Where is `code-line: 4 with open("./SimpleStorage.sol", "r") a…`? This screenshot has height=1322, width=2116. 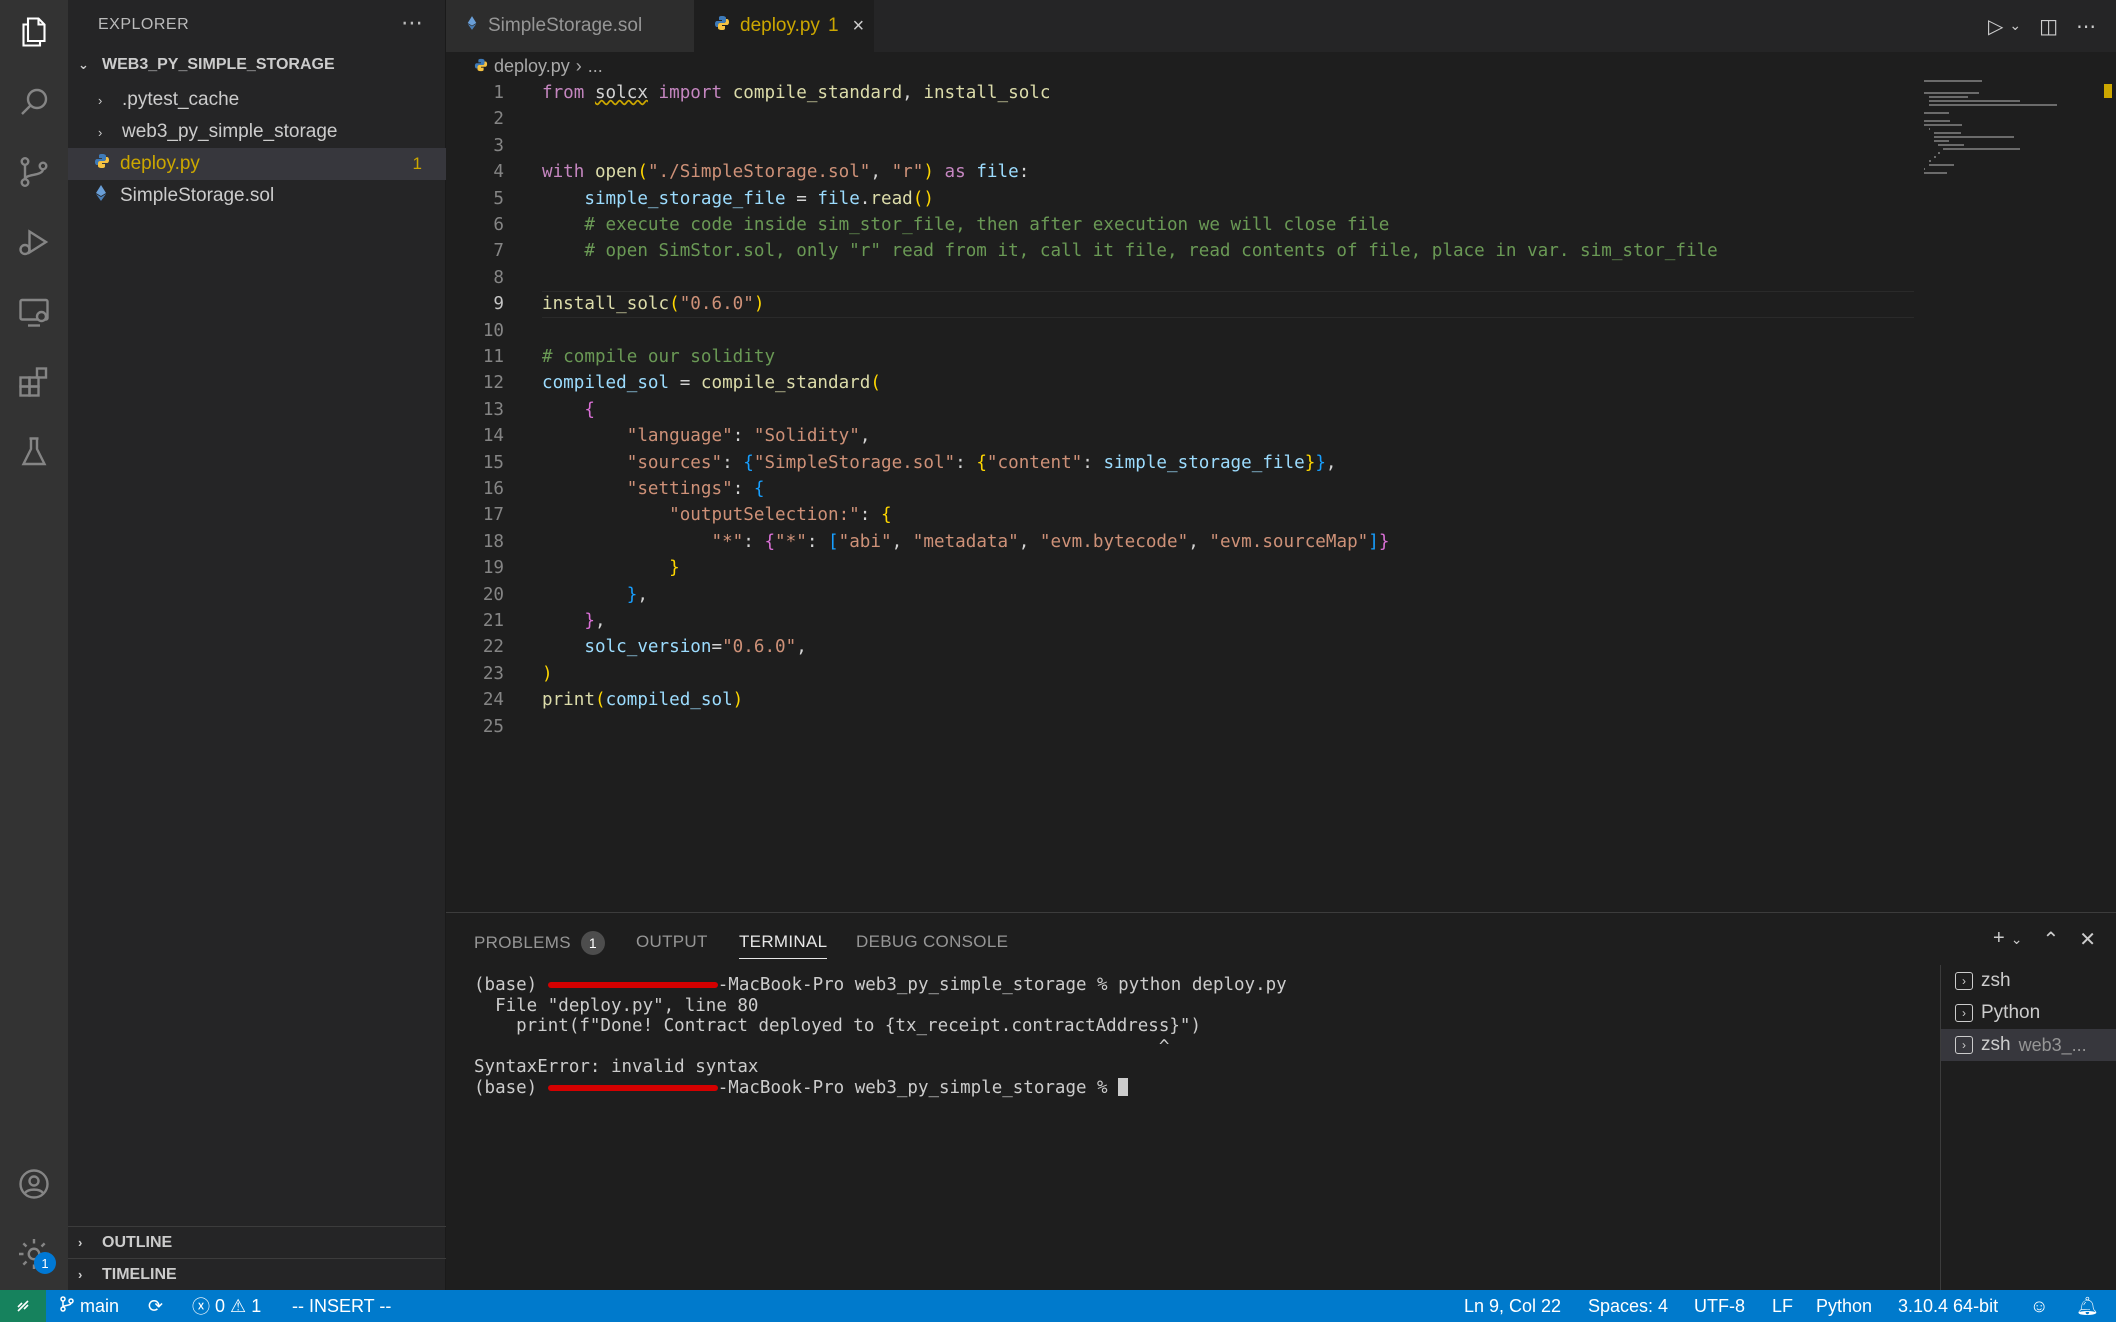
code-line: 4 with open("./SimpleStorage.sol", "r") a… is located at coordinates (1181, 172).